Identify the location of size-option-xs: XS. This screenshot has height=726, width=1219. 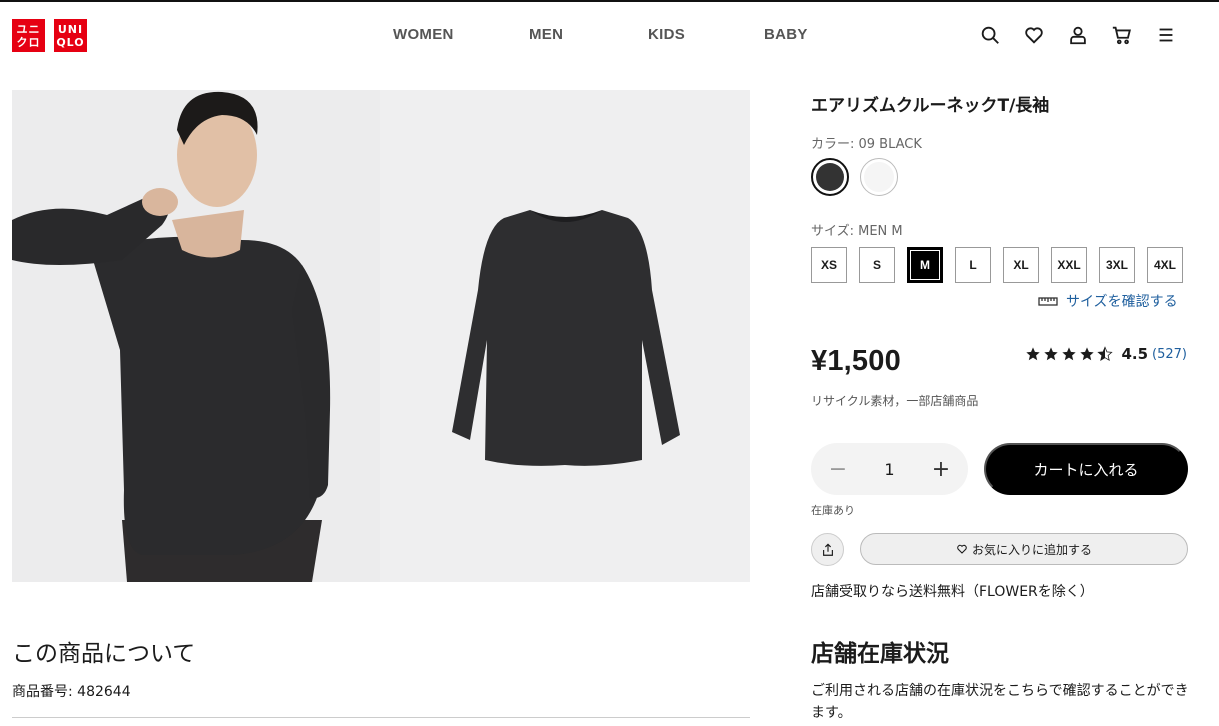
(829, 265).